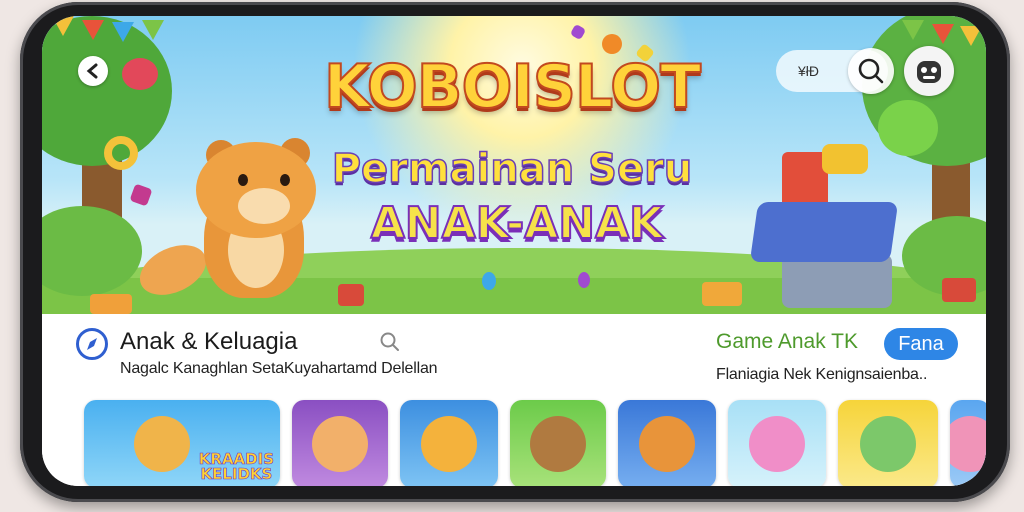 The image size is (1024, 512). What do you see at coordinates (140, 74) in the screenshot?
I see `red-critter` at bounding box center [140, 74].